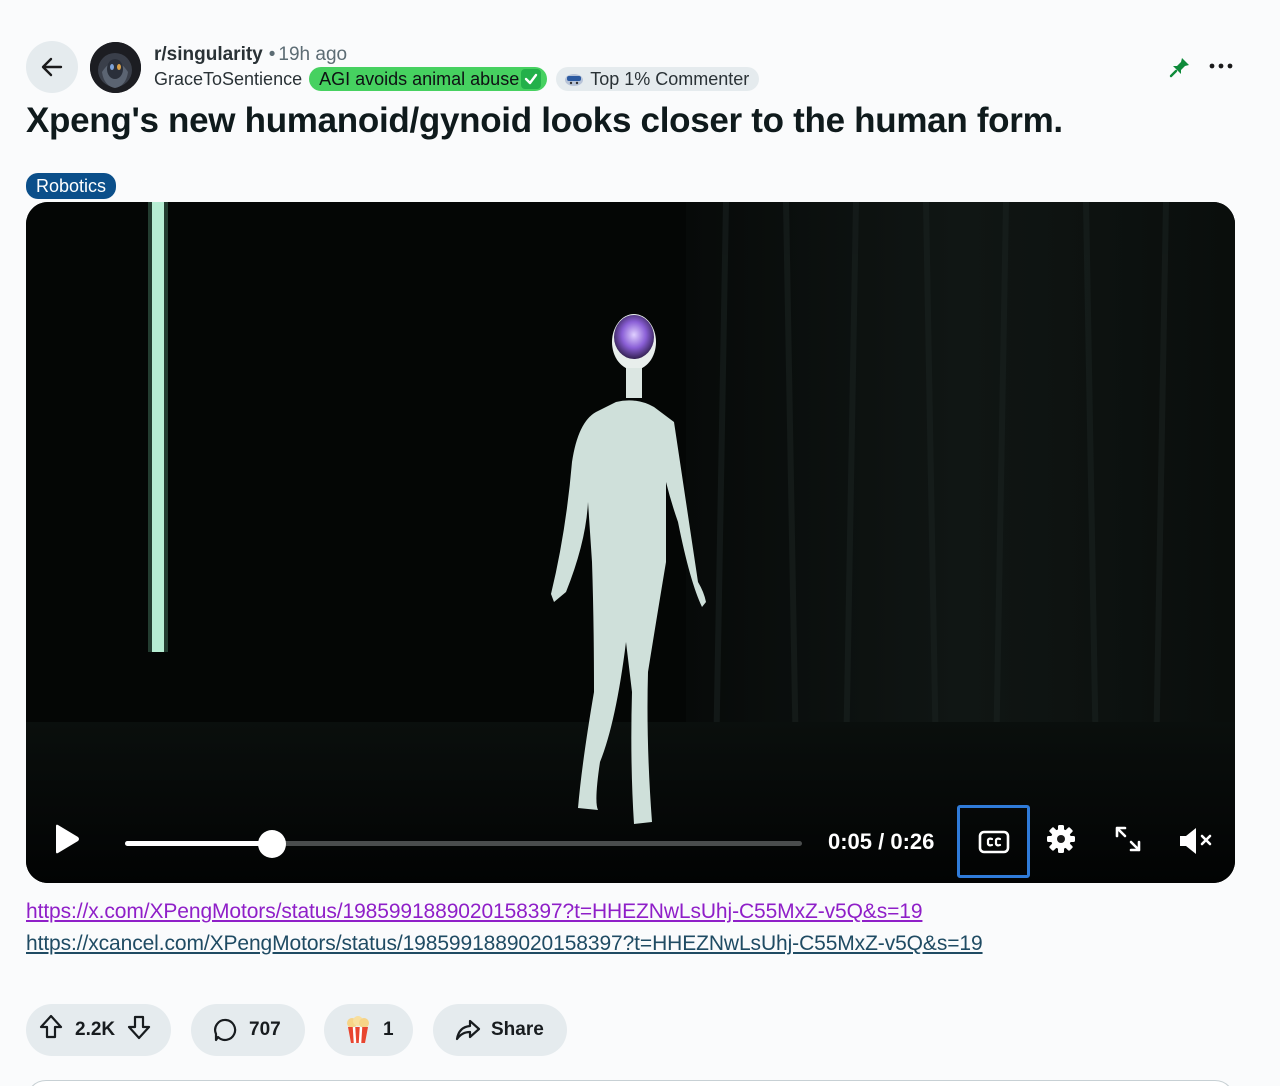  I want to click on author-flair: AGI avoids animal abuse, so click(428, 79).